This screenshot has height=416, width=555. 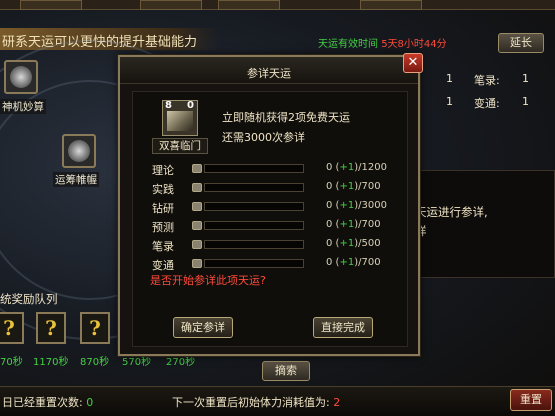 I want to click on attribute-row: 笔录 0 (+1)/500, so click(x=277, y=245).